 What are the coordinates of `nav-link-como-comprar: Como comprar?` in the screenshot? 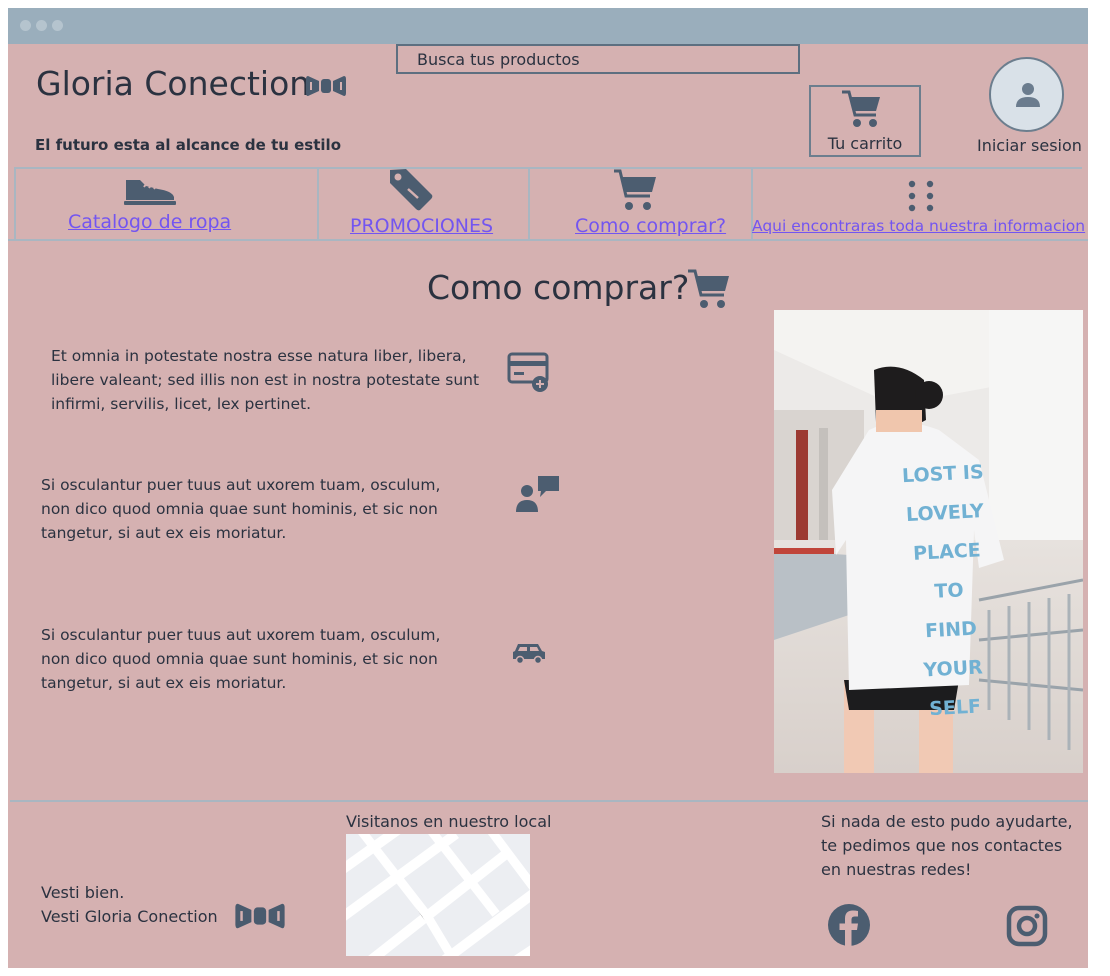 It's located at (650, 226).